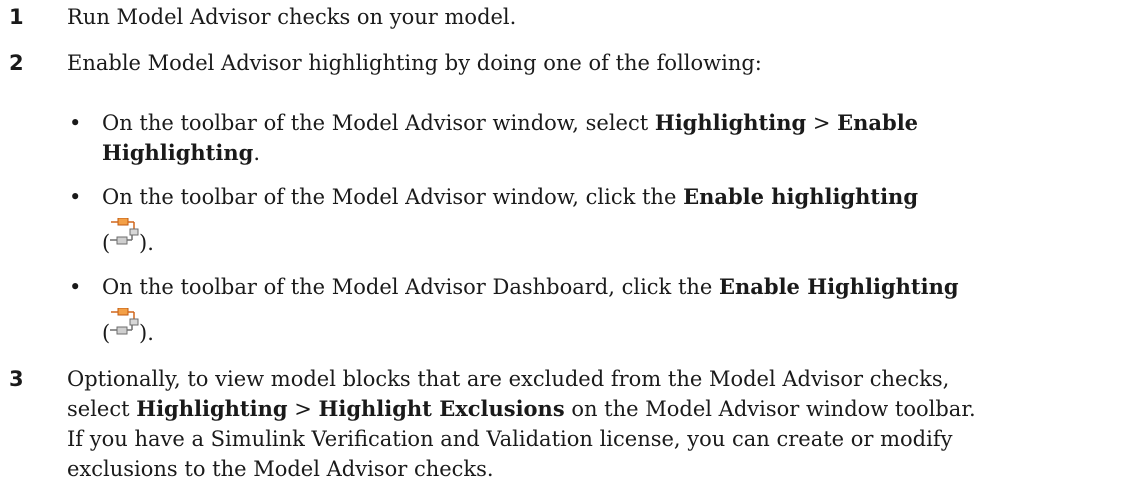 The width and height of the screenshot is (1121, 501). Describe the element at coordinates (292, 17) in the screenshot. I see `step-text: Run Model Advisor checks on your model.` at that location.